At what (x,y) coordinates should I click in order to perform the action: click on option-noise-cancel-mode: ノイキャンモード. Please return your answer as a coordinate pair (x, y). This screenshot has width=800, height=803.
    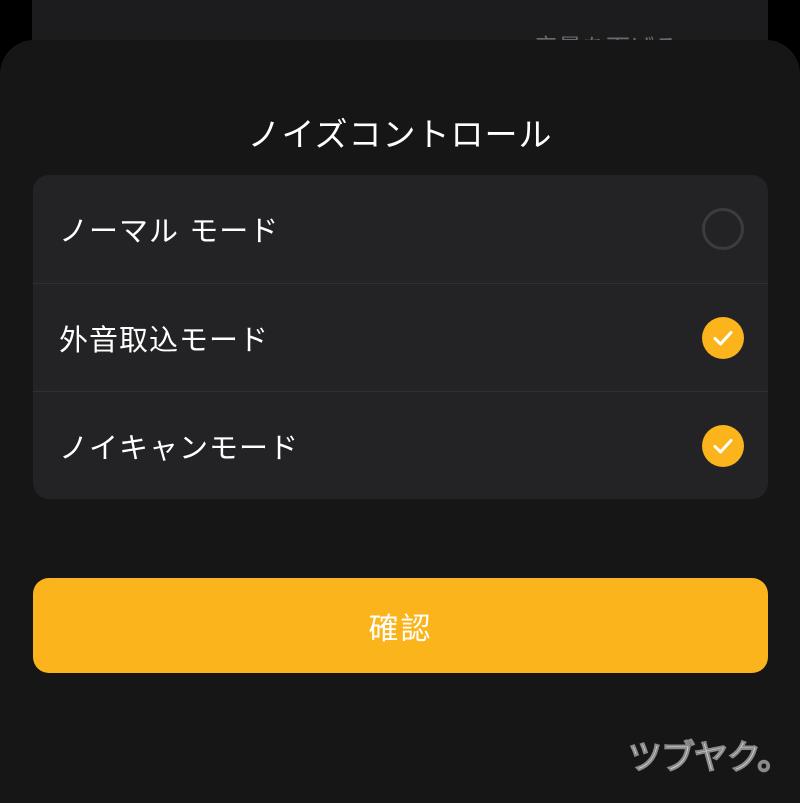
    Looking at the image, I should click on (400, 445).